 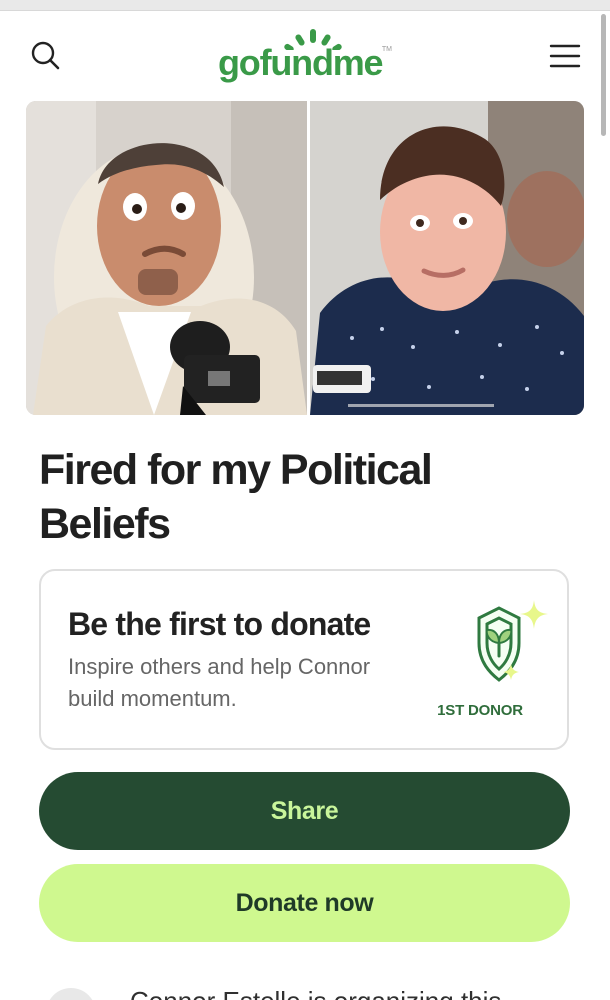 What do you see at coordinates (480, 710) in the screenshot?
I see `first-donor-badge-label: 1ST DONOR` at bounding box center [480, 710].